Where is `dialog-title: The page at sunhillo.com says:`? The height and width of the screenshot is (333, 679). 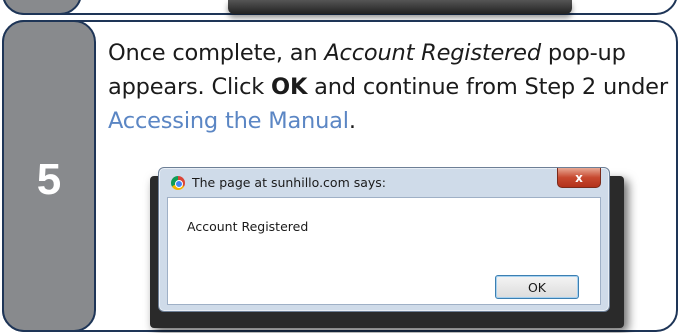 dialog-title: The page at sunhillo.com says: is located at coordinates (289, 182).